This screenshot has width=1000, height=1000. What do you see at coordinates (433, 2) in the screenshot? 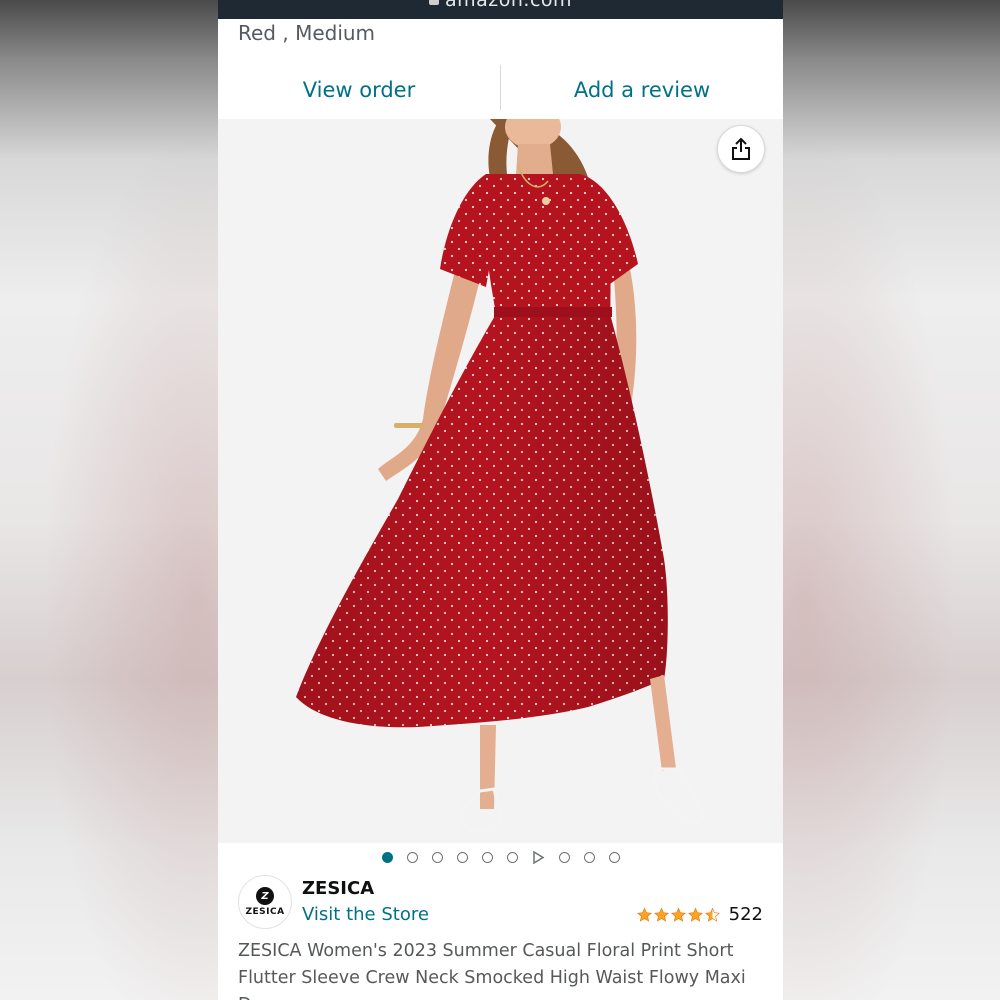
I see `lock-icon` at bounding box center [433, 2].